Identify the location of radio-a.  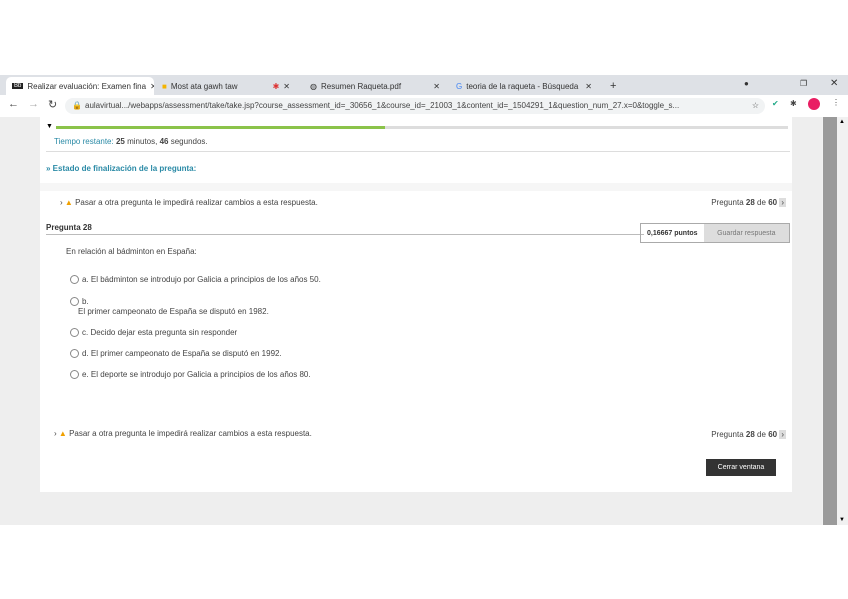
(74, 279).